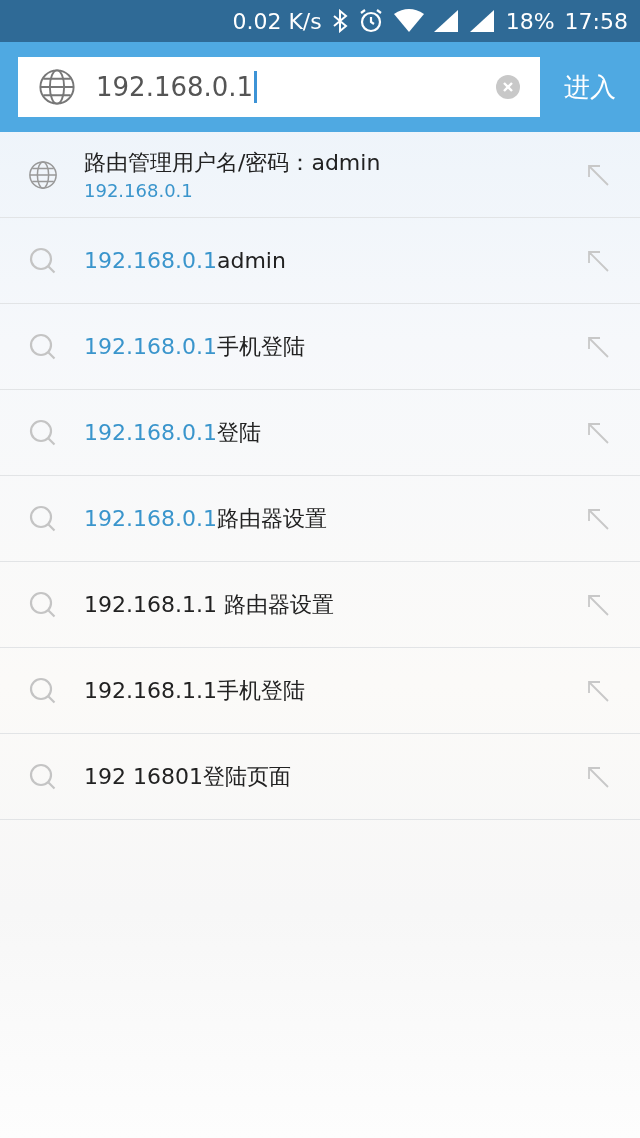 This screenshot has width=640, height=1138. I want to click on suggestion-title: 路由管理用户名/密码：admin, so click(233, 163).